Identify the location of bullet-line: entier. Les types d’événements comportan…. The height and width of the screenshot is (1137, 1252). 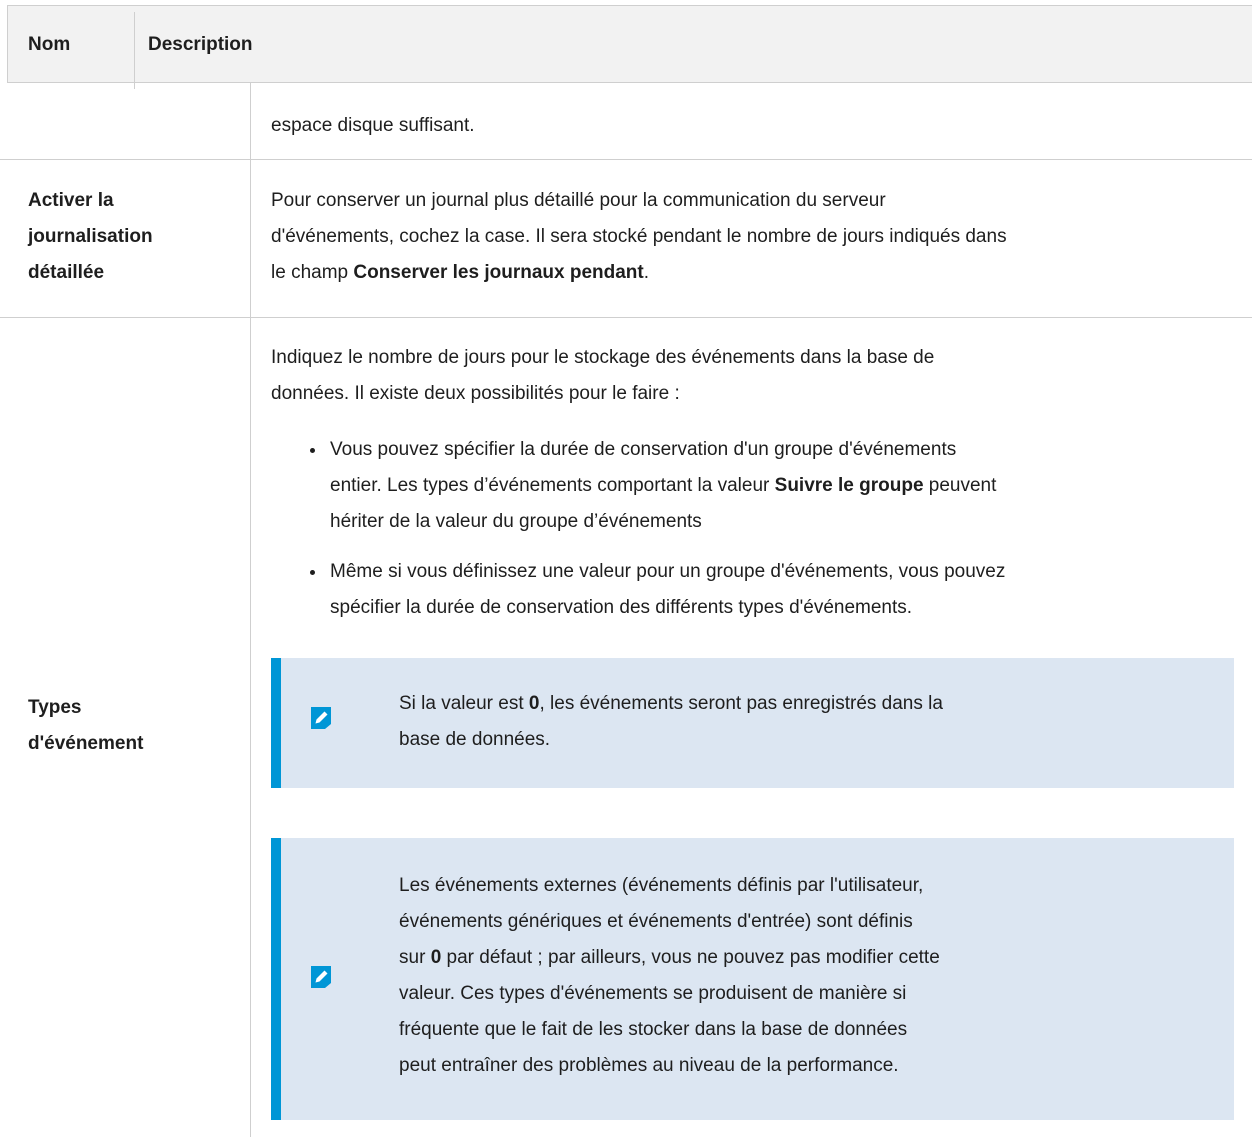
(775, 486).